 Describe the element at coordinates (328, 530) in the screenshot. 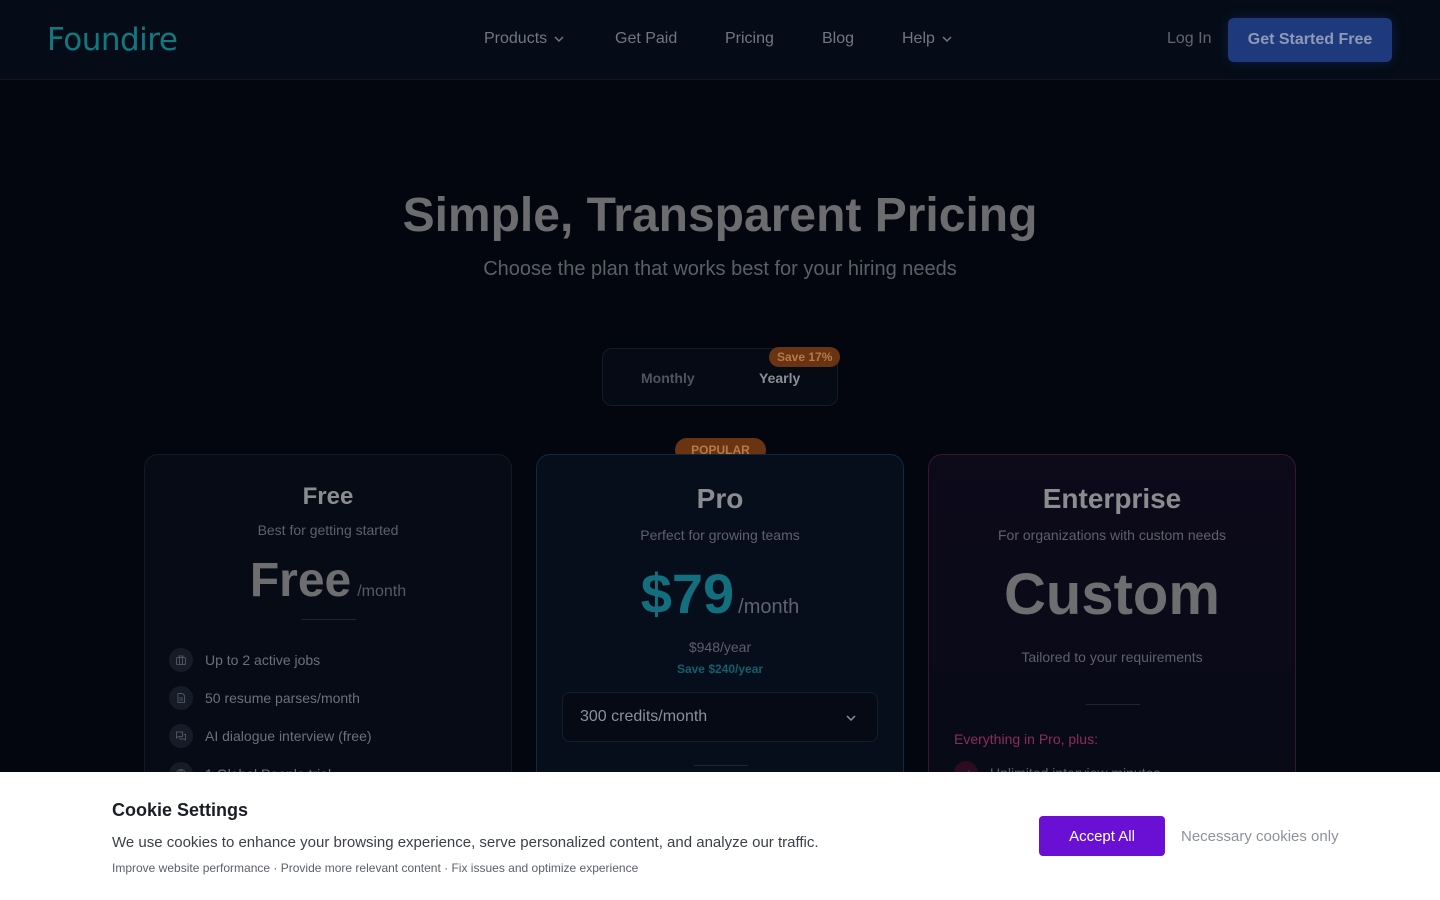

I see `plan-tagline: Best for getting started` at that location.